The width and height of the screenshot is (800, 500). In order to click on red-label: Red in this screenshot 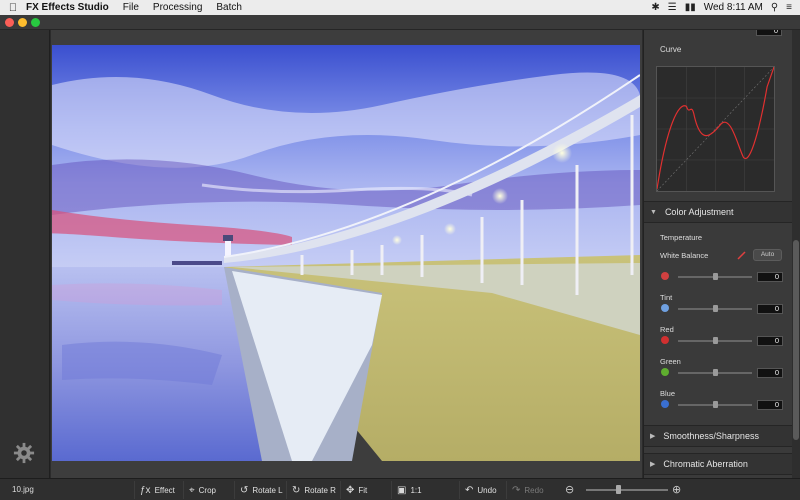, I will do `click(667, 329)`.